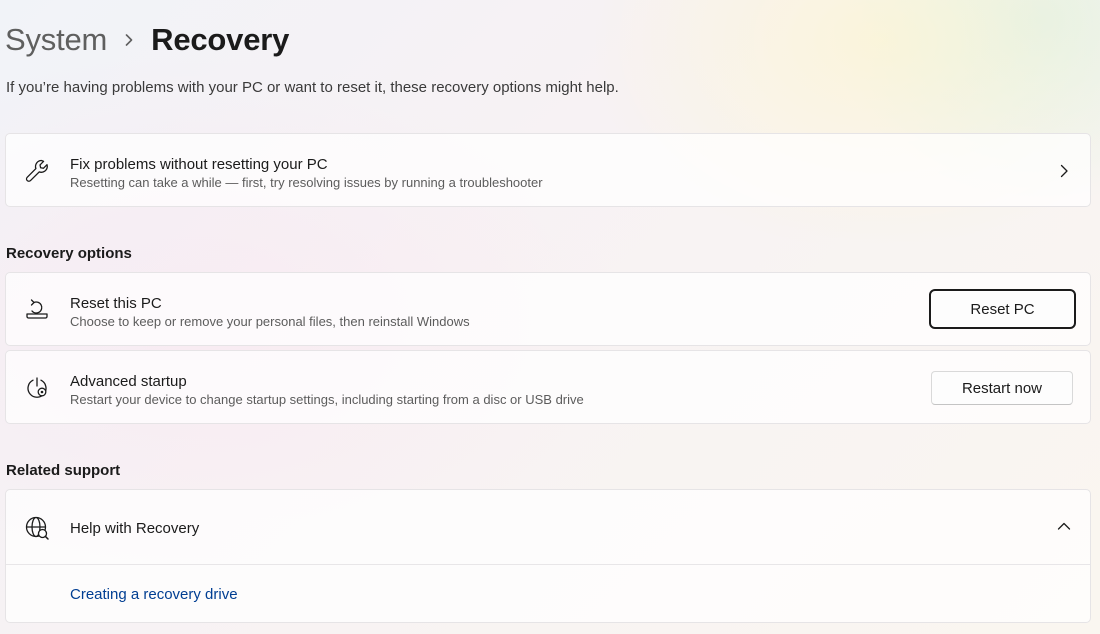 The width and height of the screenshot is (1100, 634). What do you see at coordinates (548, 564) in the screenshot?
I see `help-divider` at bounding box center [548, 564].